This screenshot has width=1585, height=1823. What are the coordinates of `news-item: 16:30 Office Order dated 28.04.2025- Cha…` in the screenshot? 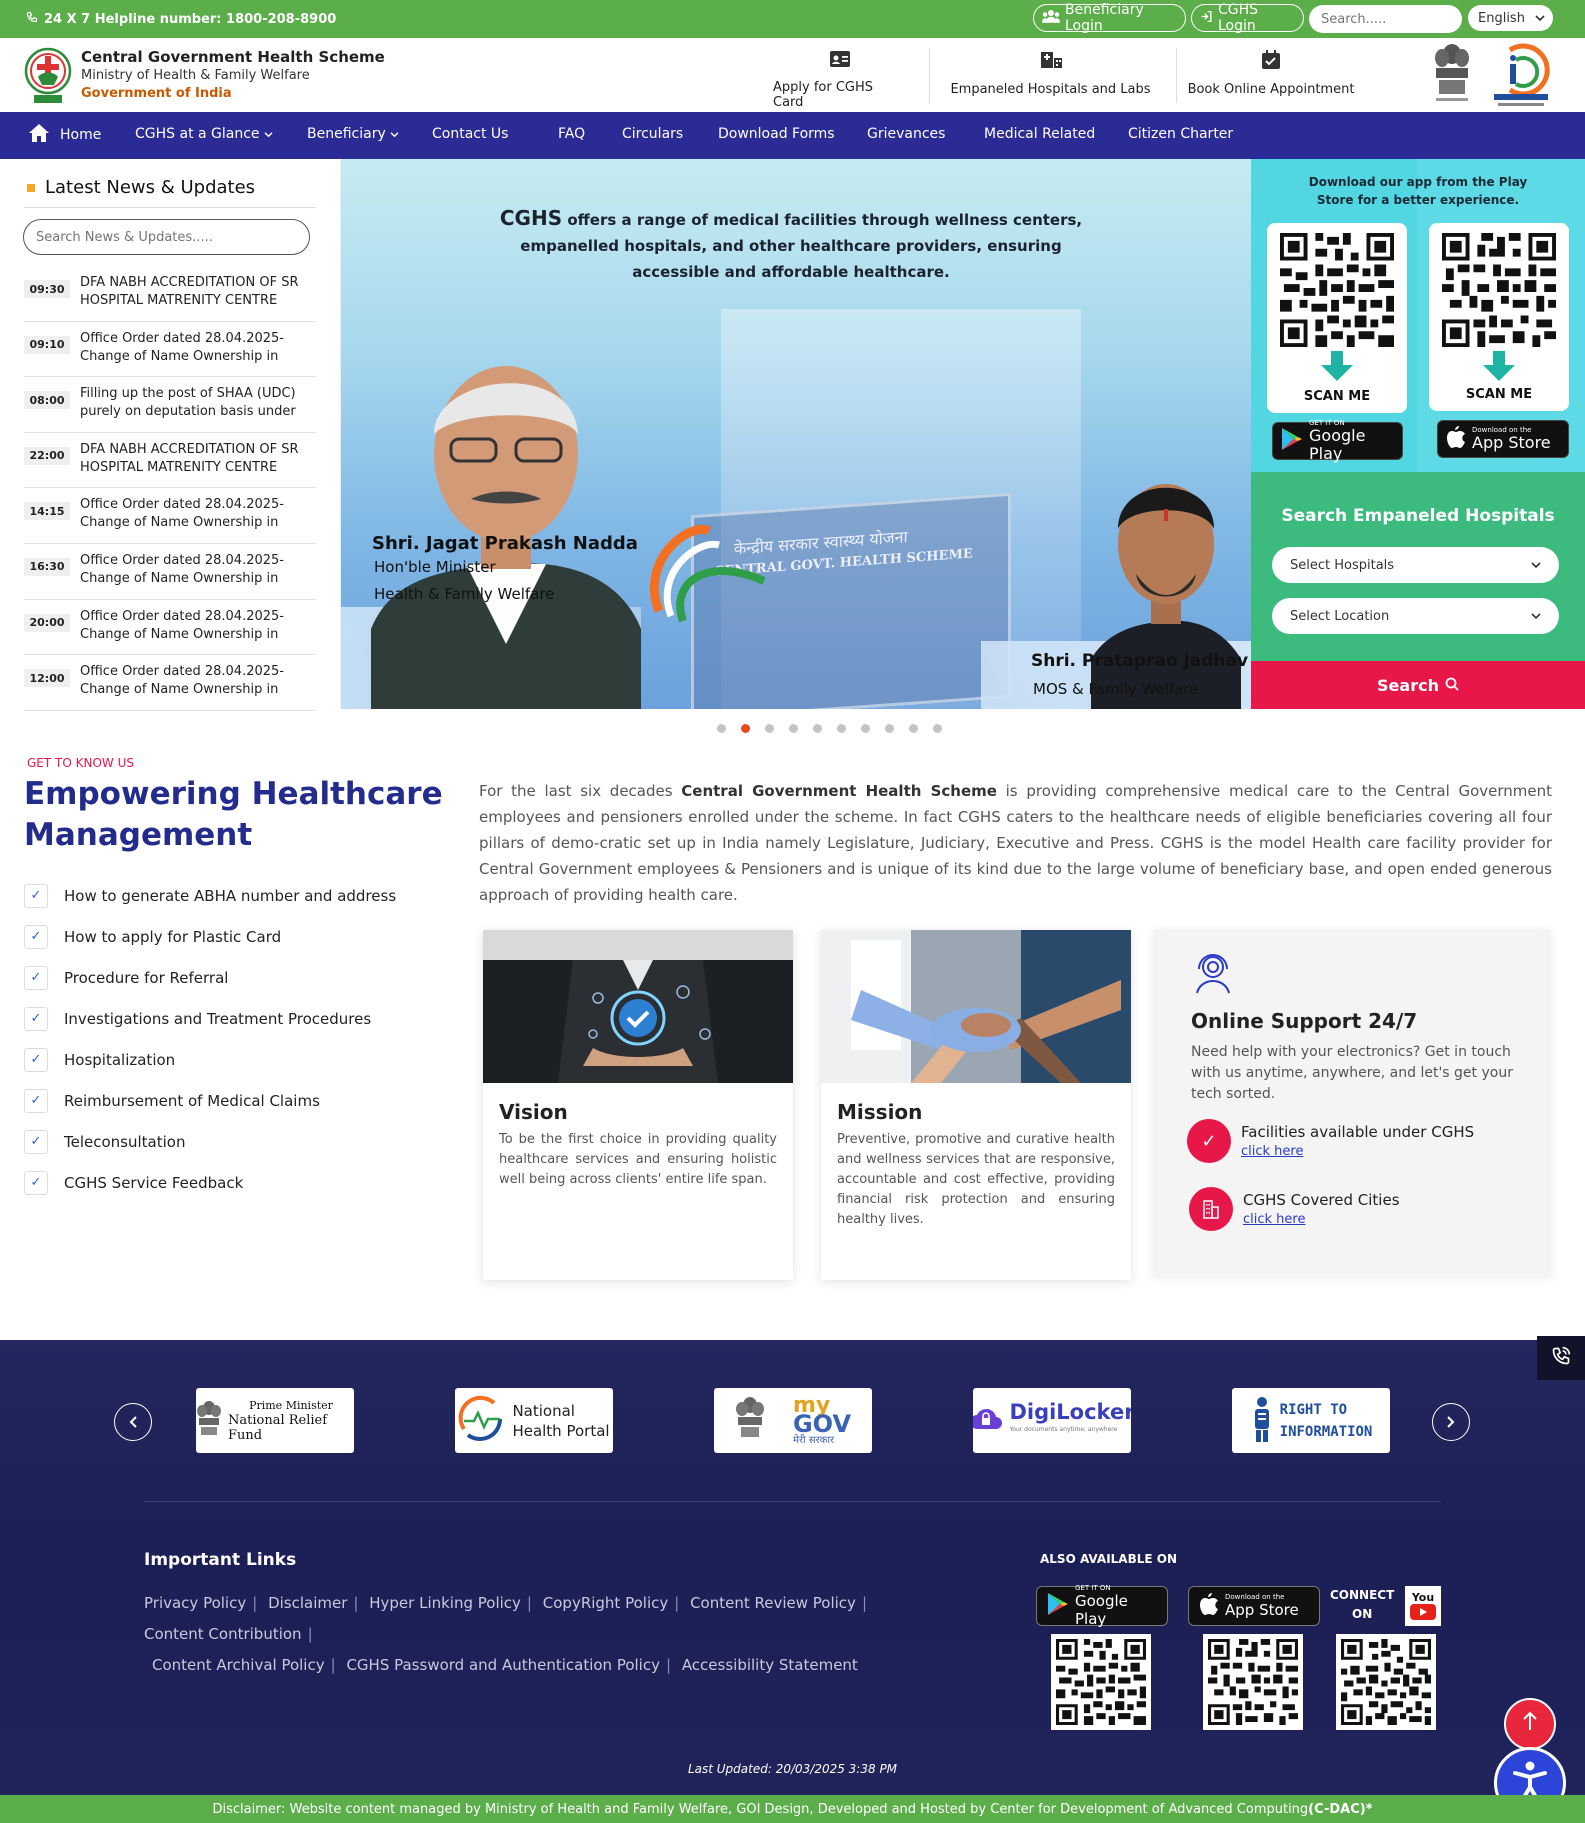 It's located at (170, 572).